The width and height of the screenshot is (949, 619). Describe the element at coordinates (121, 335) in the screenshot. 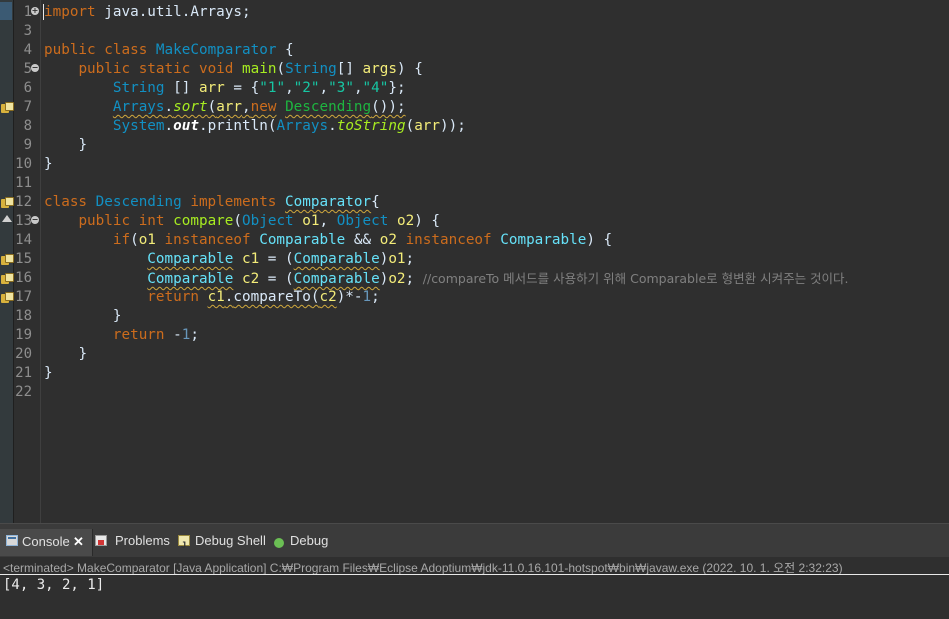

I see `code-line-19: return -1;` at that location.